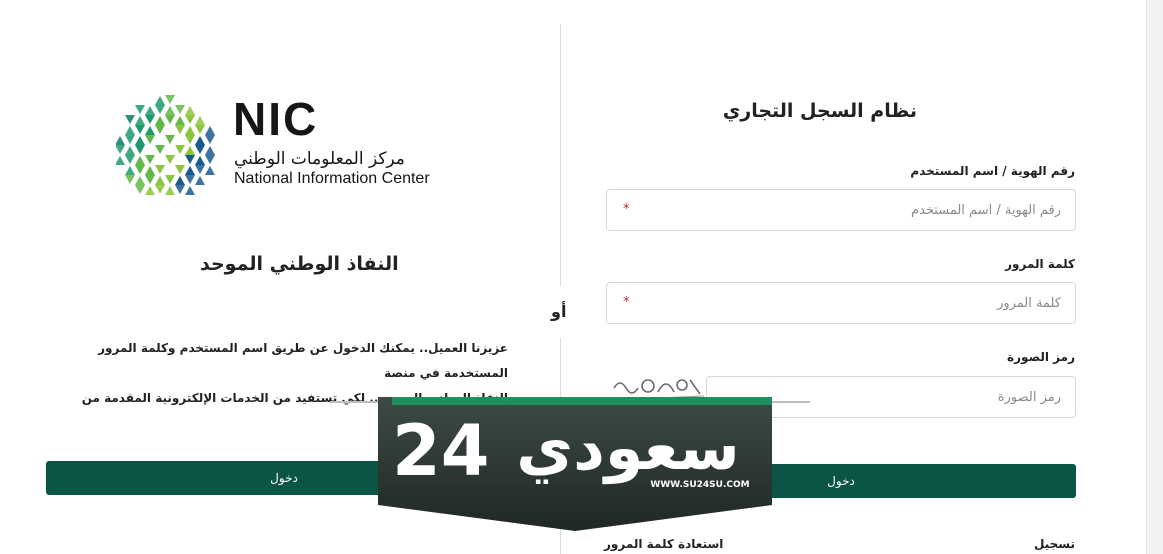  I want to click on id-input, so click(841, 210).